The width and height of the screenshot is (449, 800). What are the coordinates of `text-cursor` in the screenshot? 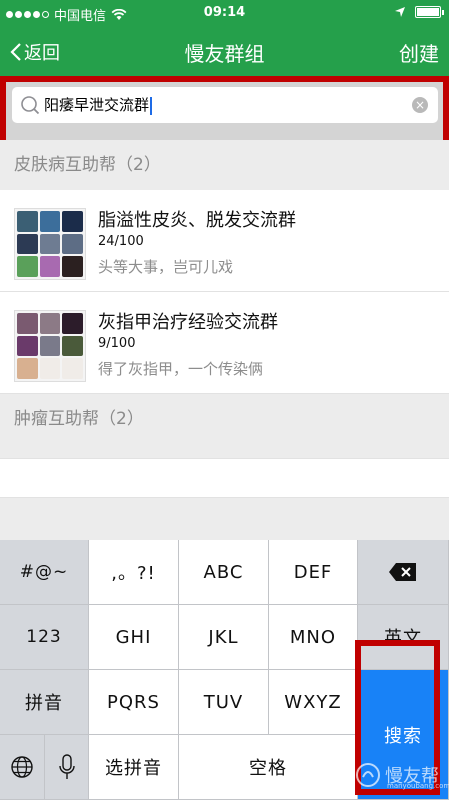 It's located at (151, 105).